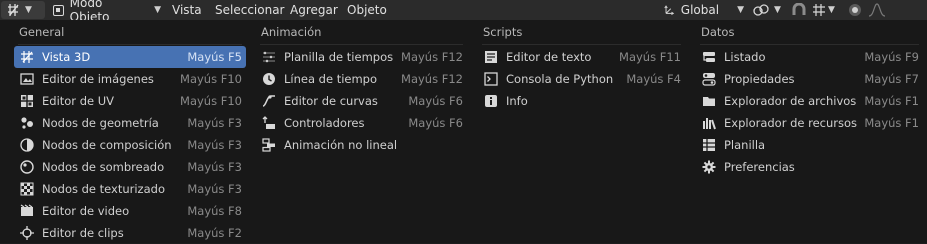 This screenshot has height=244, width=927. I want to click on menu-item-nodos-de-sombreado: Nodos de sombreado Mayús F3, so click(130, 167).